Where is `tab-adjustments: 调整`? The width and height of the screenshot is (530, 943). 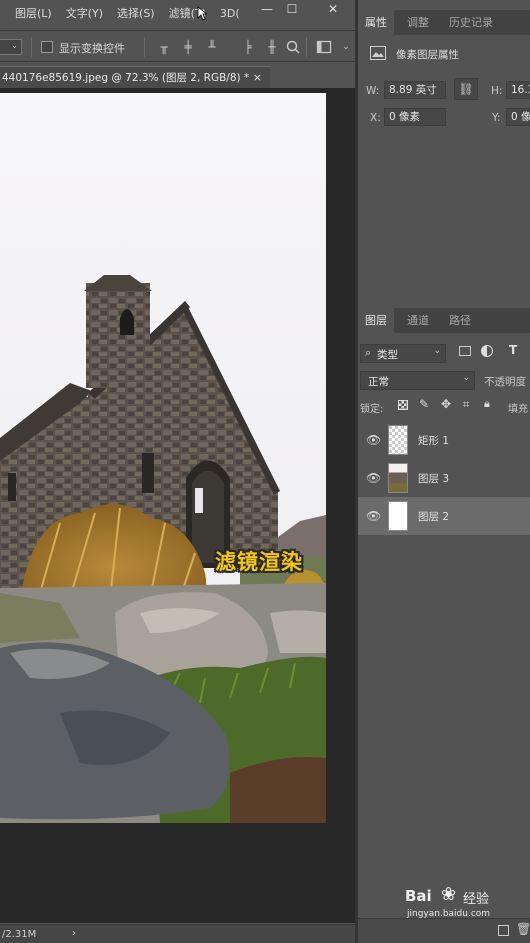 tab-adjustments: 调整 is located at coordinates (418, 22).